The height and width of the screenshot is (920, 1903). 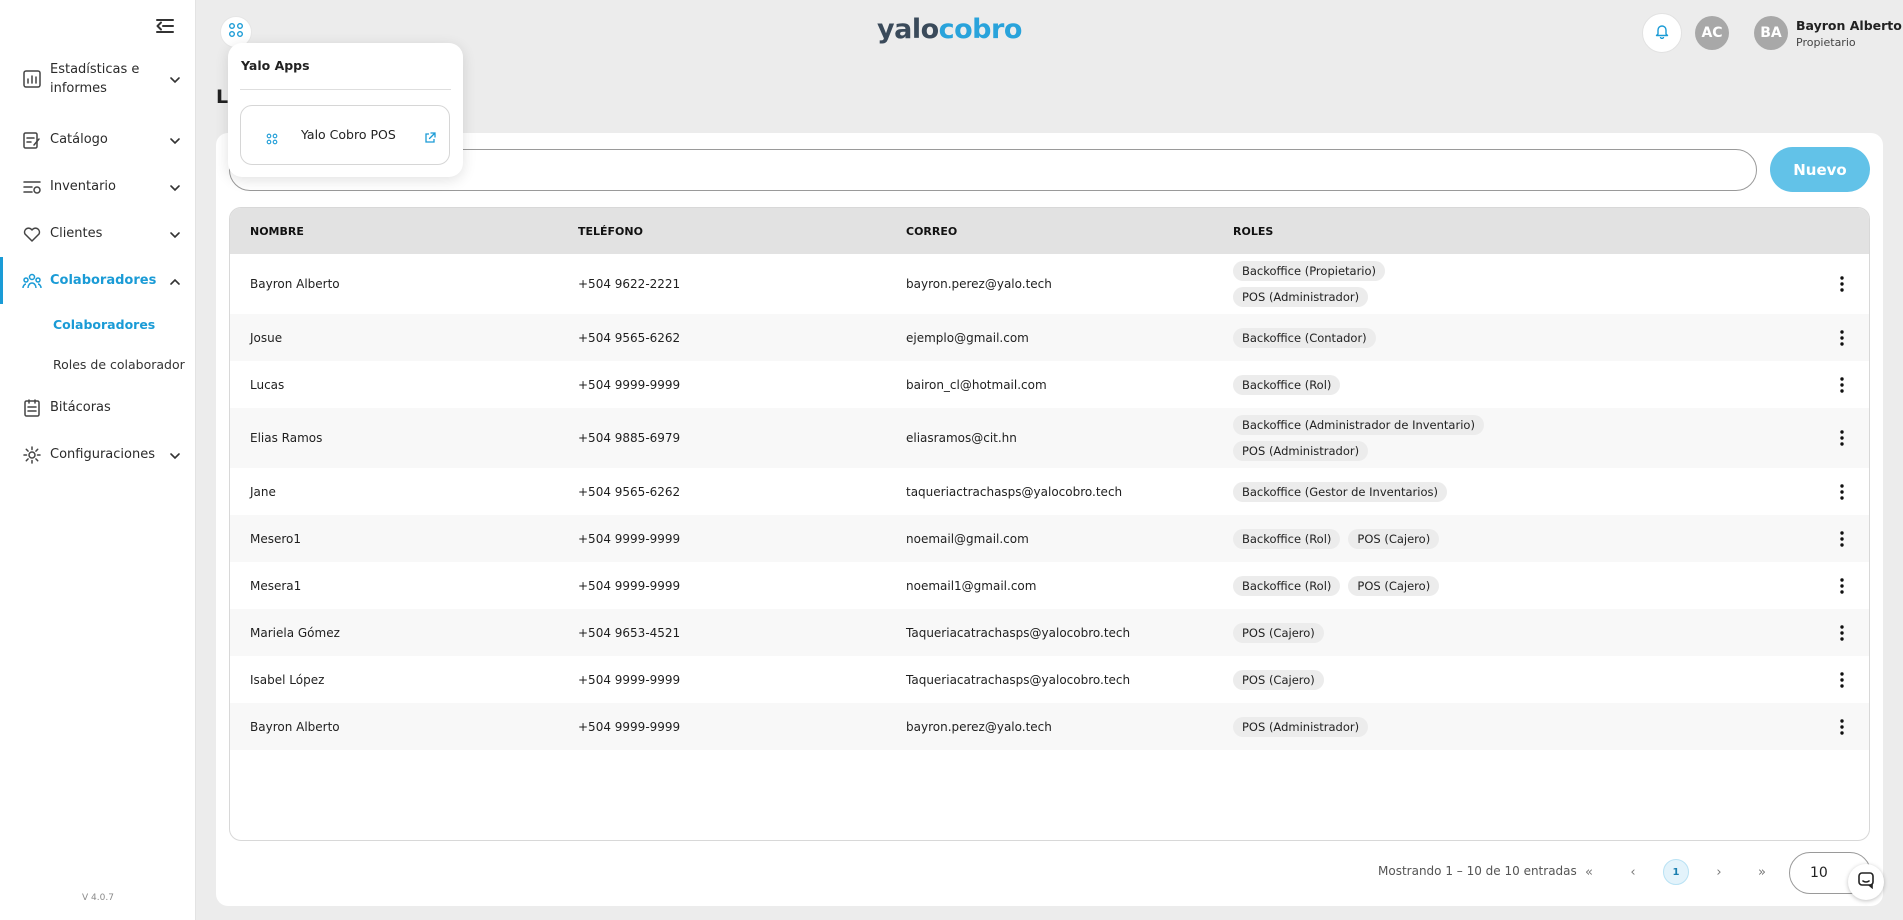 What do you see at coordinates (124, 324) in the screenshot?
I see `subitem-colaboradores: Colaboradores` at bounding box center [124, 324].